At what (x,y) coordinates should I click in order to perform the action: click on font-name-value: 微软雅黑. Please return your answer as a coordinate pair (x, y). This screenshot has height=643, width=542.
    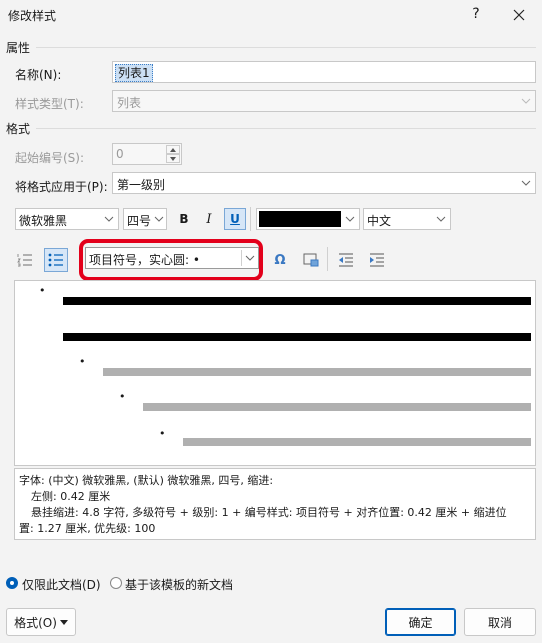
    Looking at the image, I should click on (43, 221).